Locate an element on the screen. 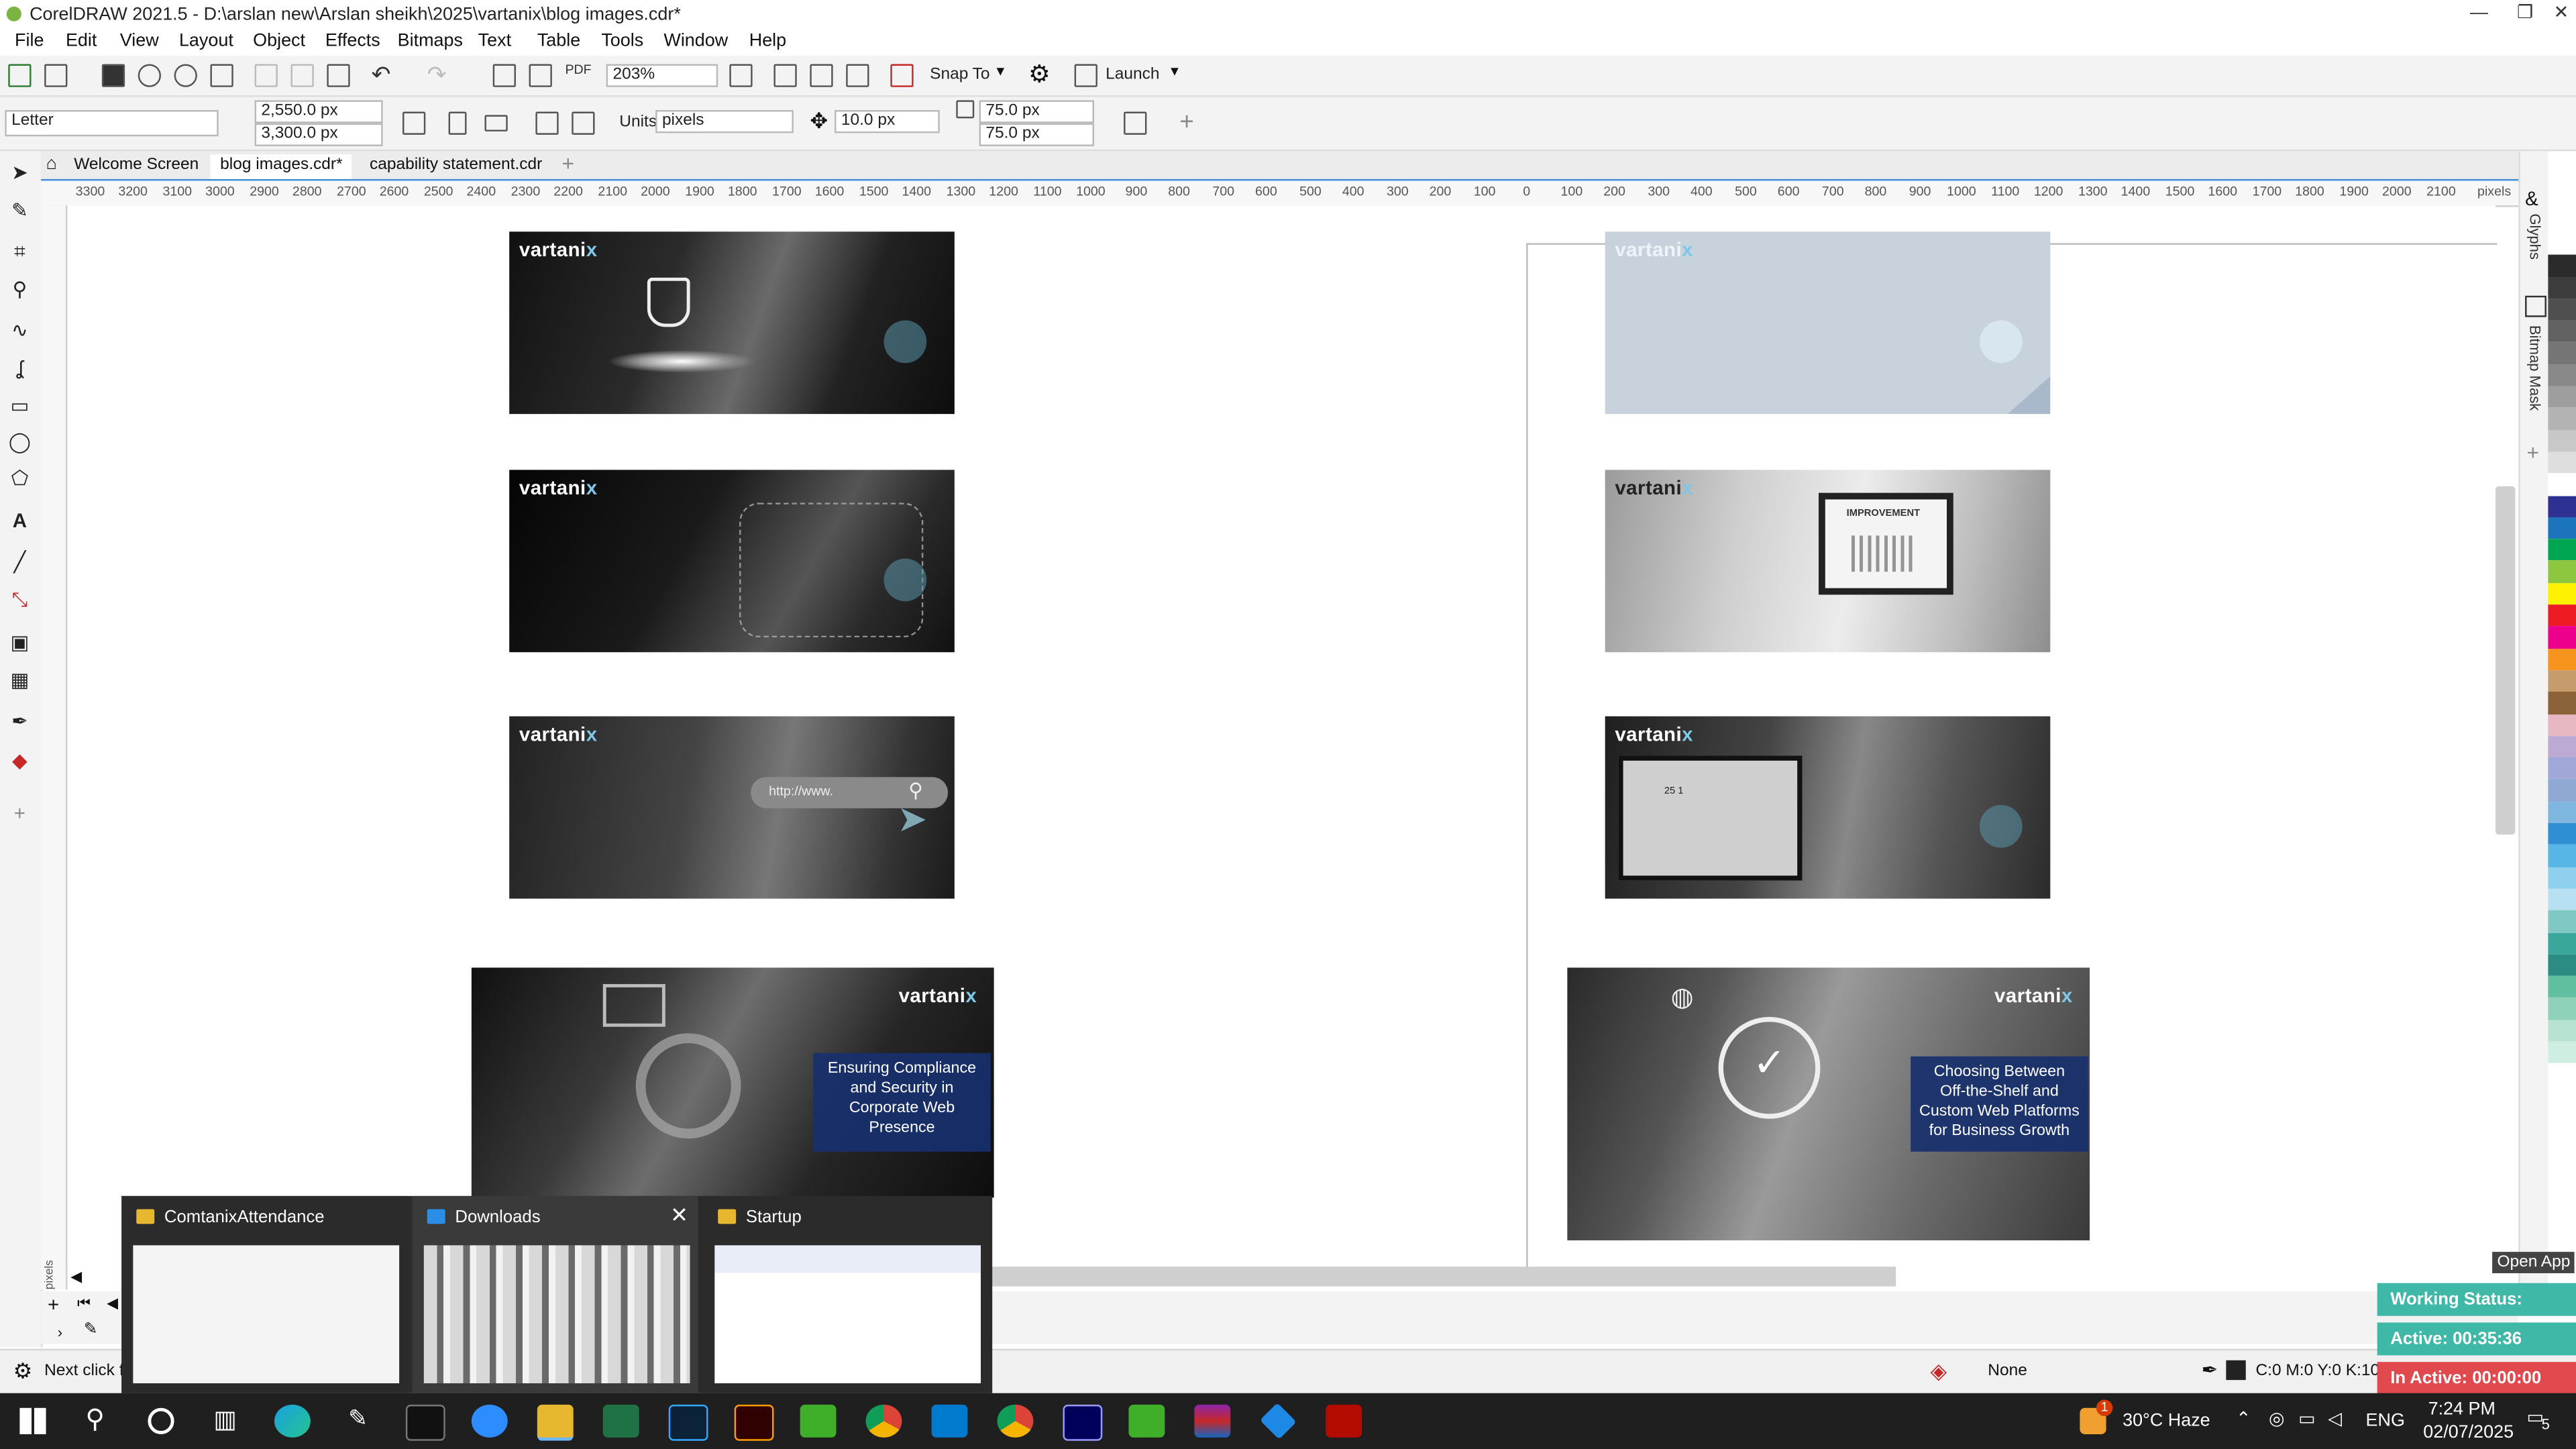  chevron-up-icon: ⌃ is located at coordinates (2243, 1418).